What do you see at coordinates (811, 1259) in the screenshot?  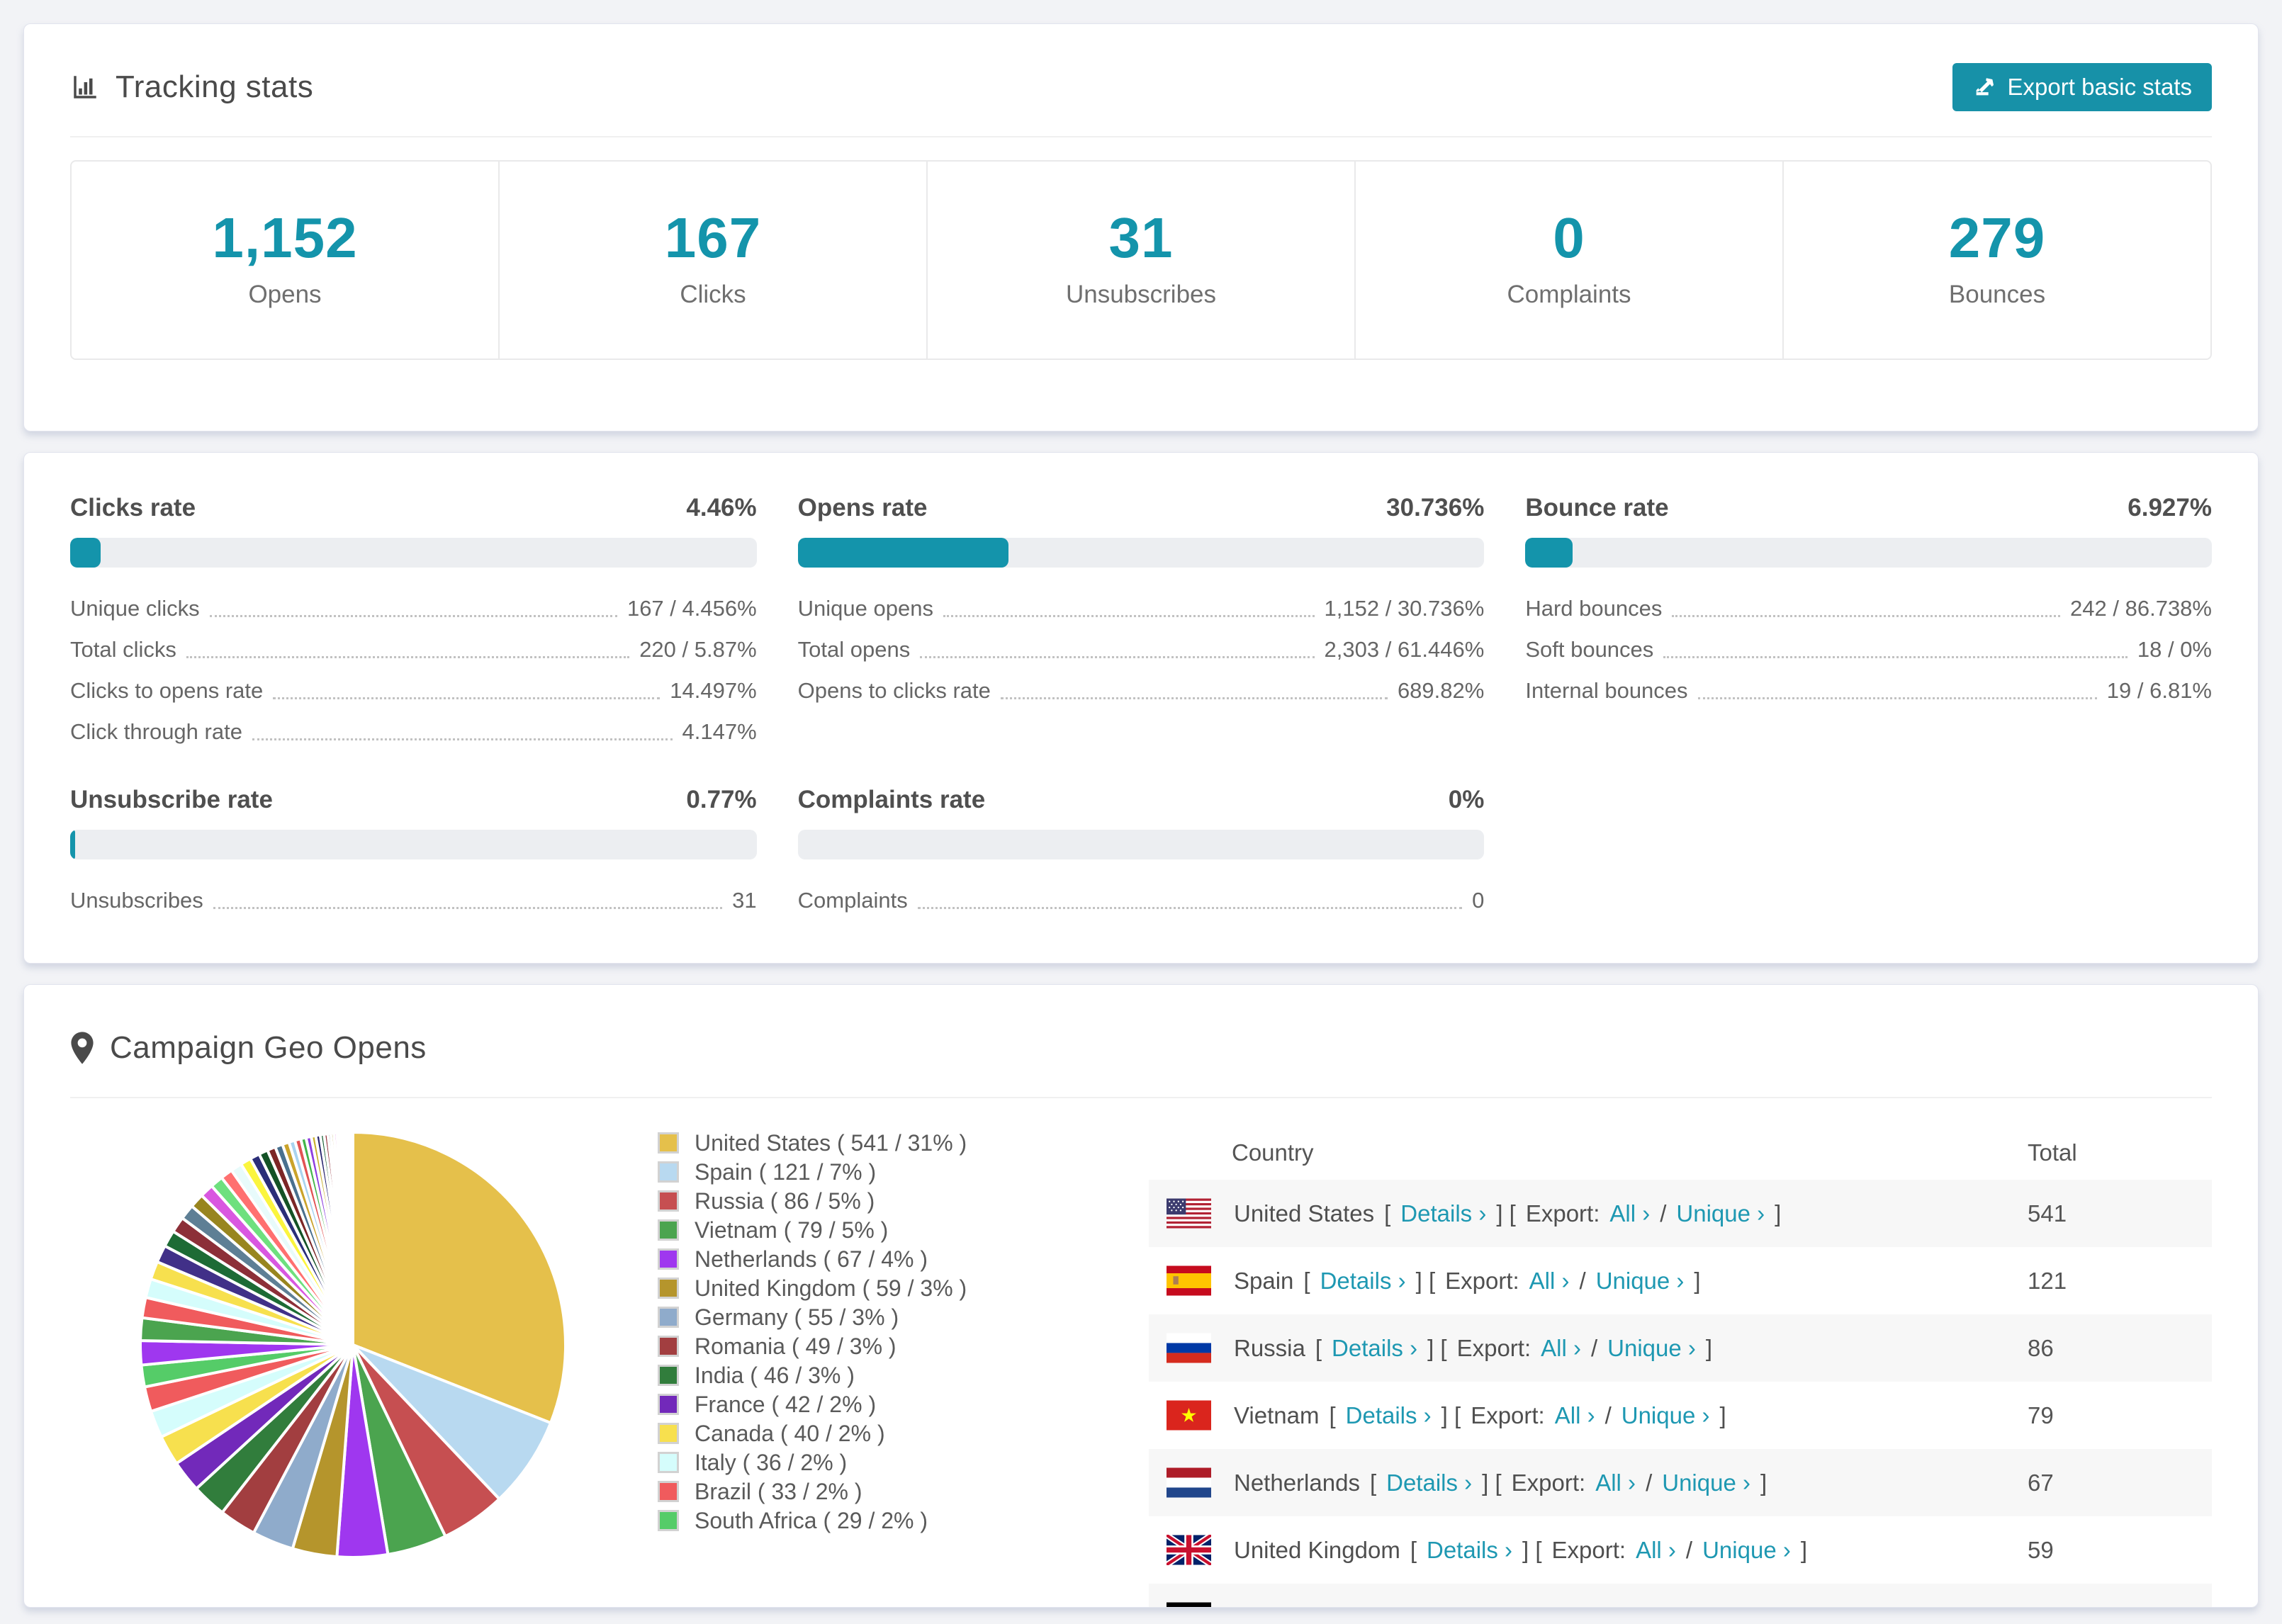 I see `legend-label: Netherlands ( 67 / 4% )` at bounding box center [811, 1259].